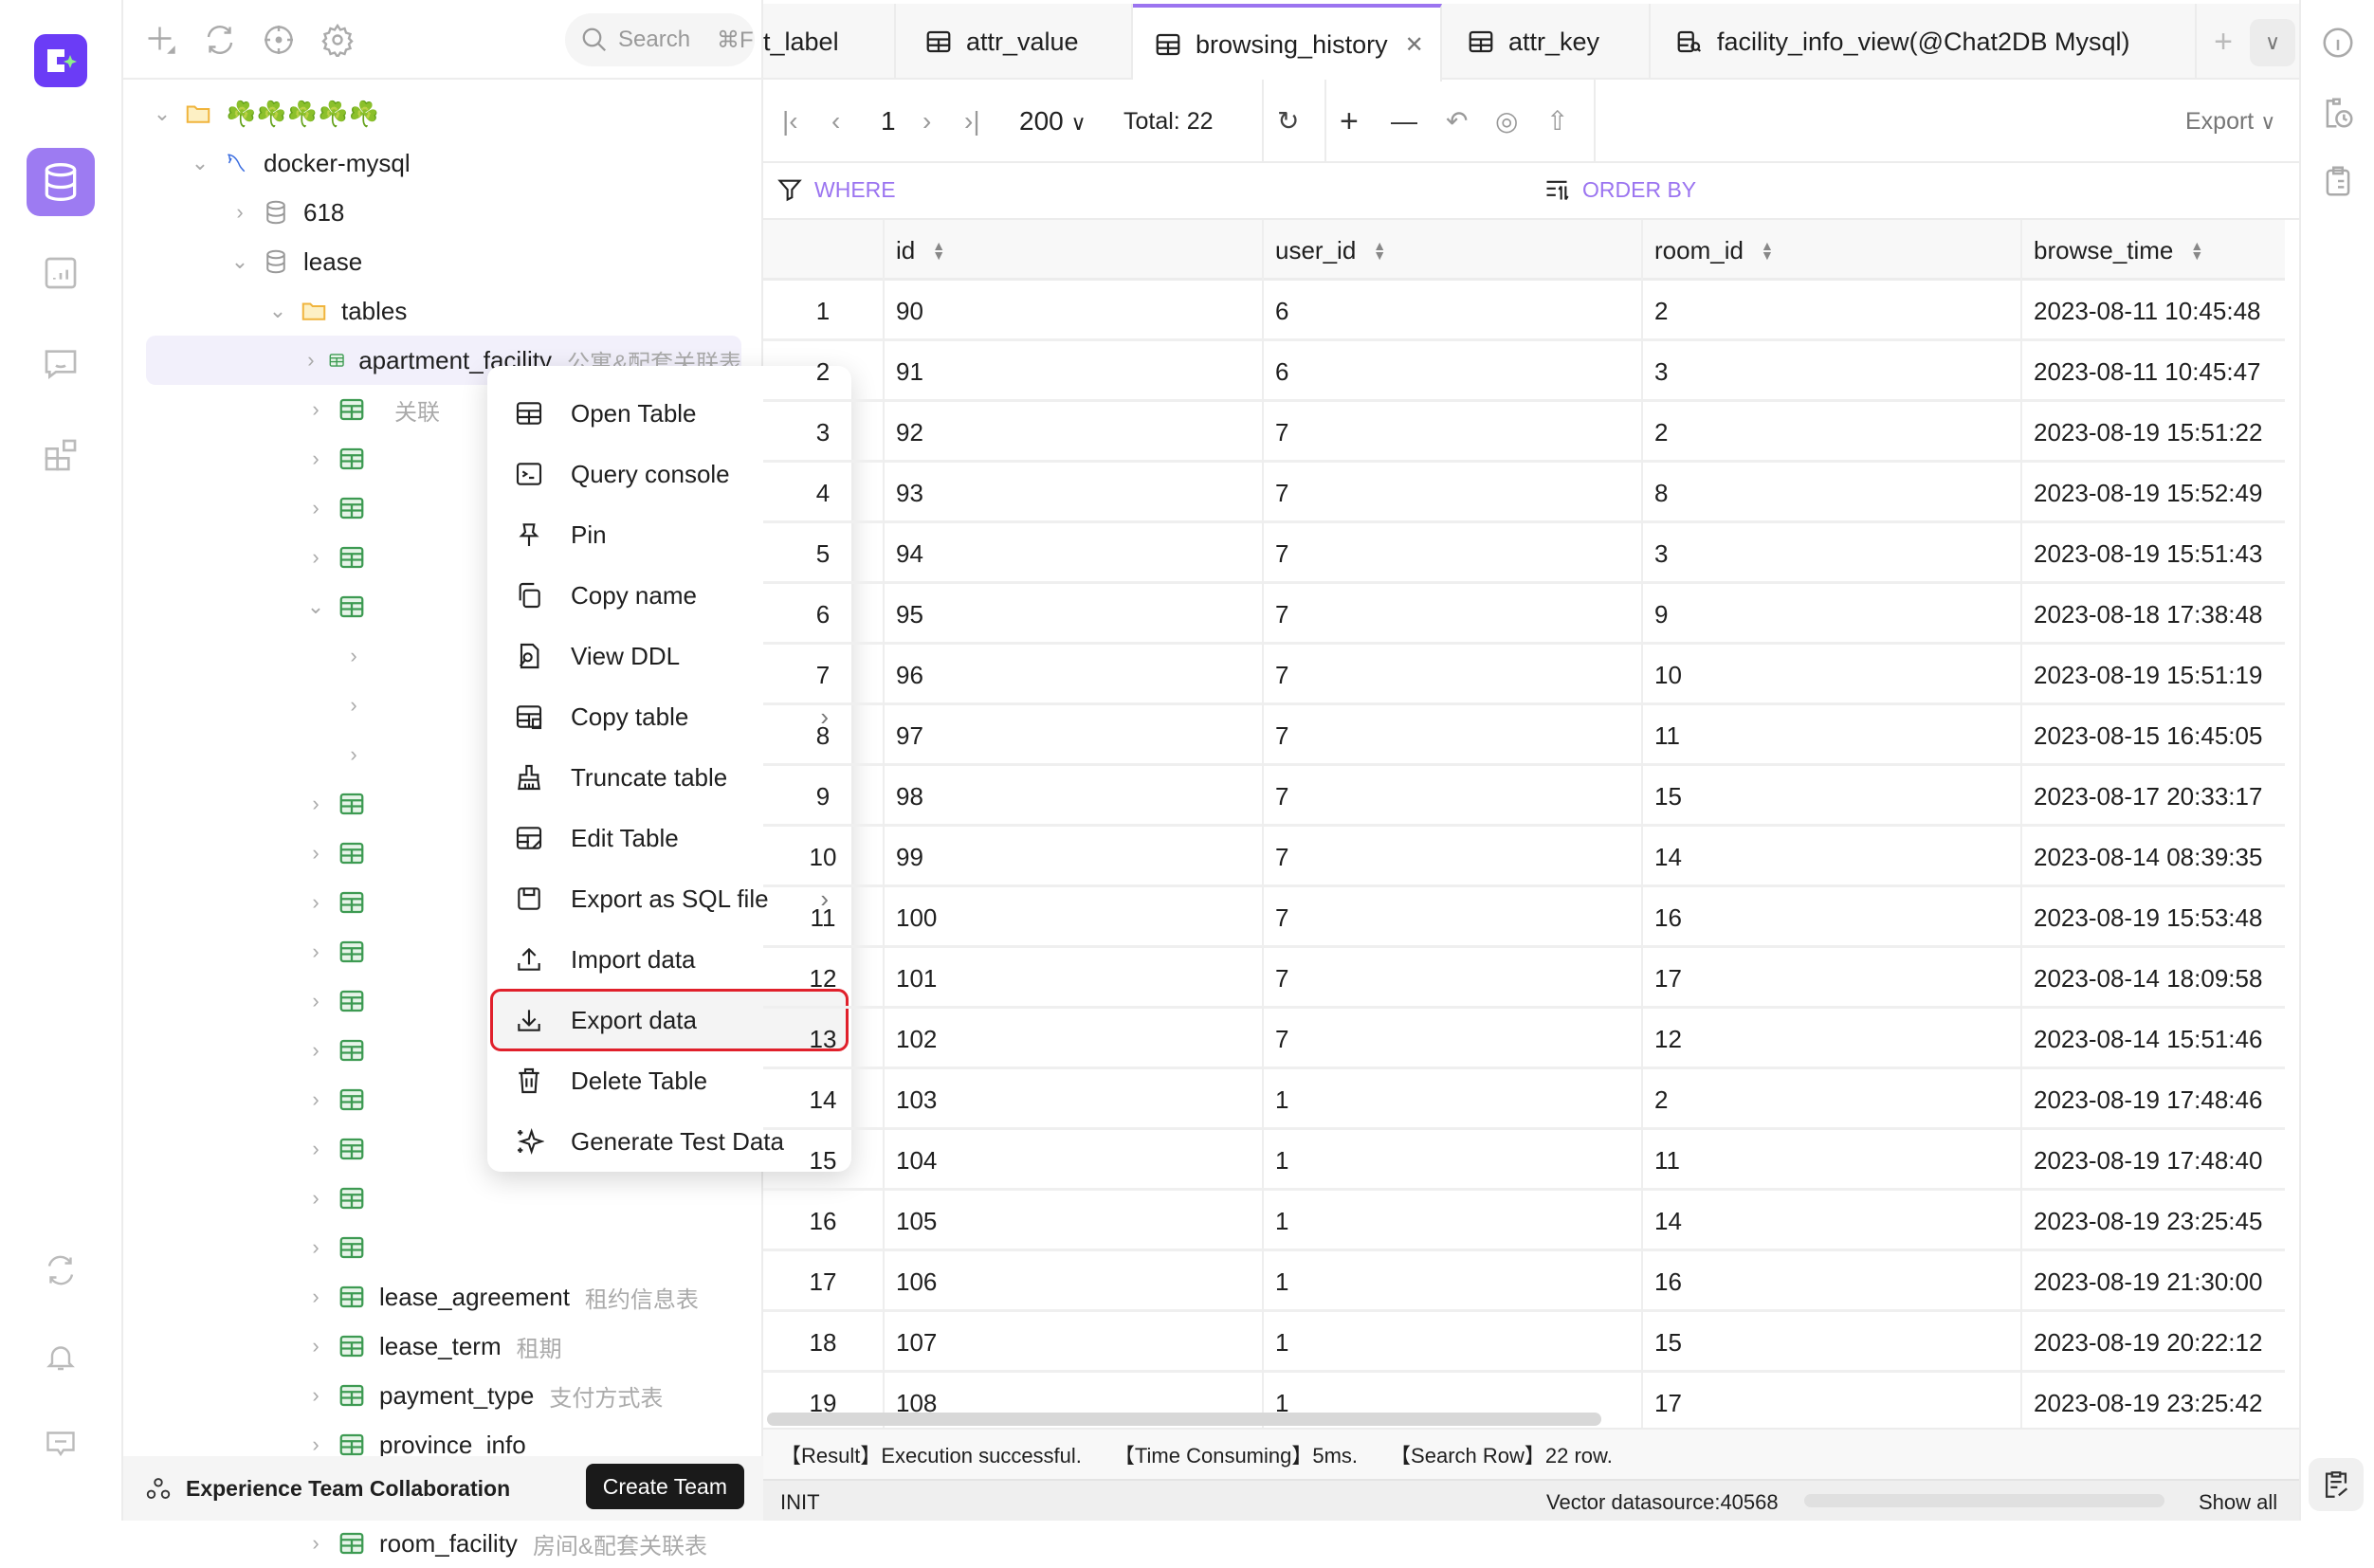 The image size is (2374, 1568). Describe the element at coordinates (1524, 735) in the screenshot. I see `table-row: 8 97 7 11 2023-08-15 16:45:05` at that location.